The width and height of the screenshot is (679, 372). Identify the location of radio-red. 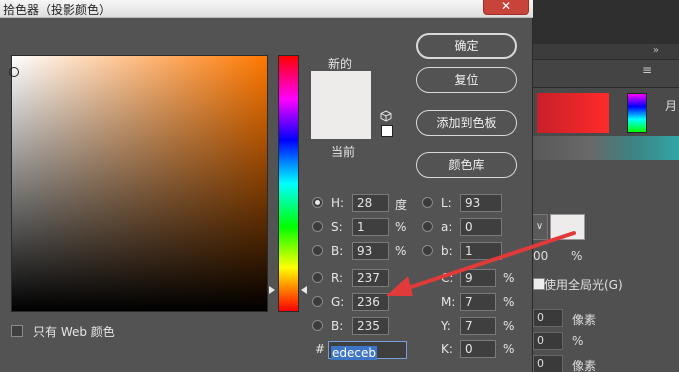
(317, 277).